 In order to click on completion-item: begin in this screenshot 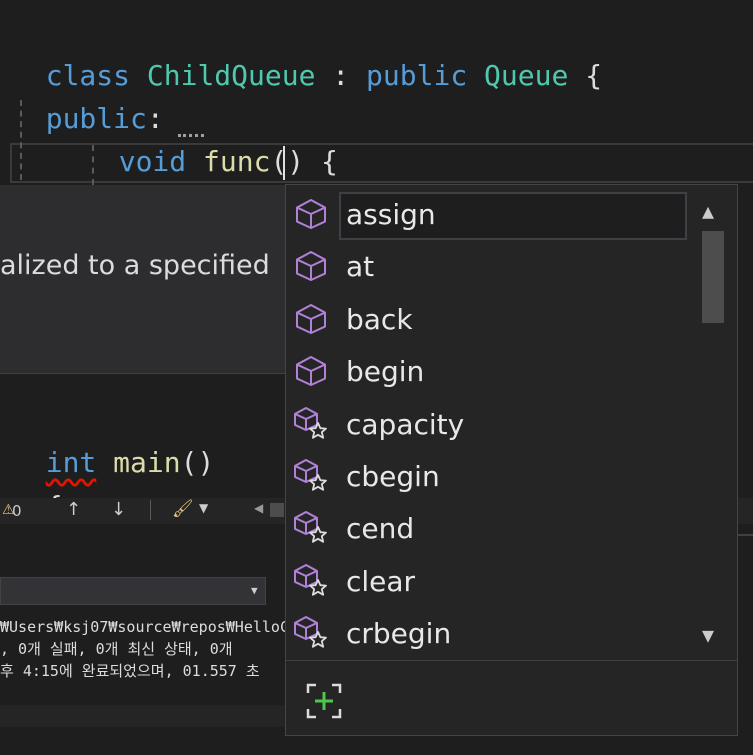, I will do `click(488, 372)`.